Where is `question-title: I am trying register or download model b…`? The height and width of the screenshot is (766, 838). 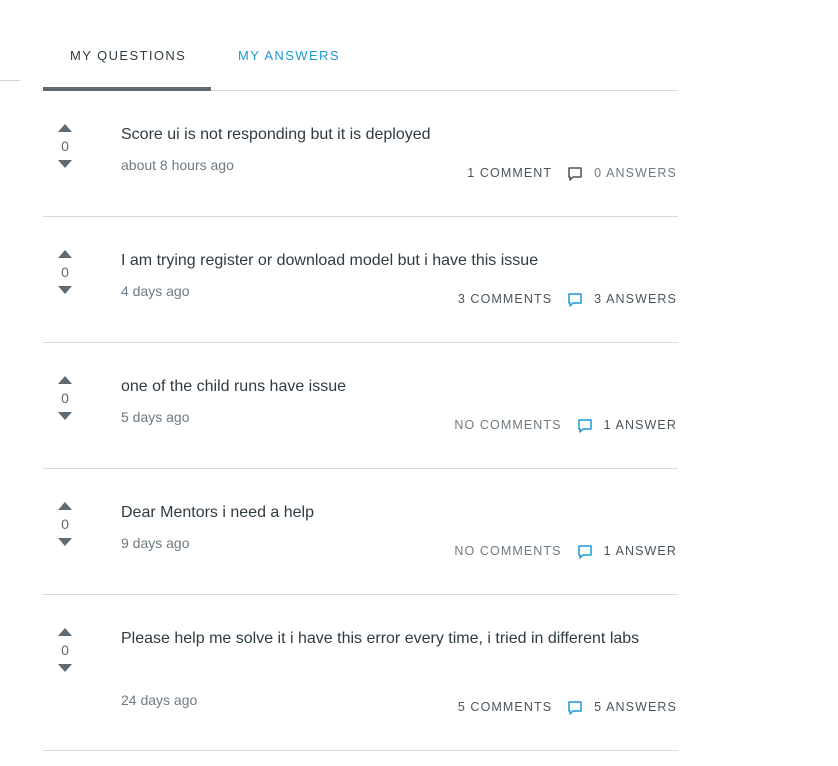
question-title: I am trying register or download model b… is located at coordinates (396, 261).